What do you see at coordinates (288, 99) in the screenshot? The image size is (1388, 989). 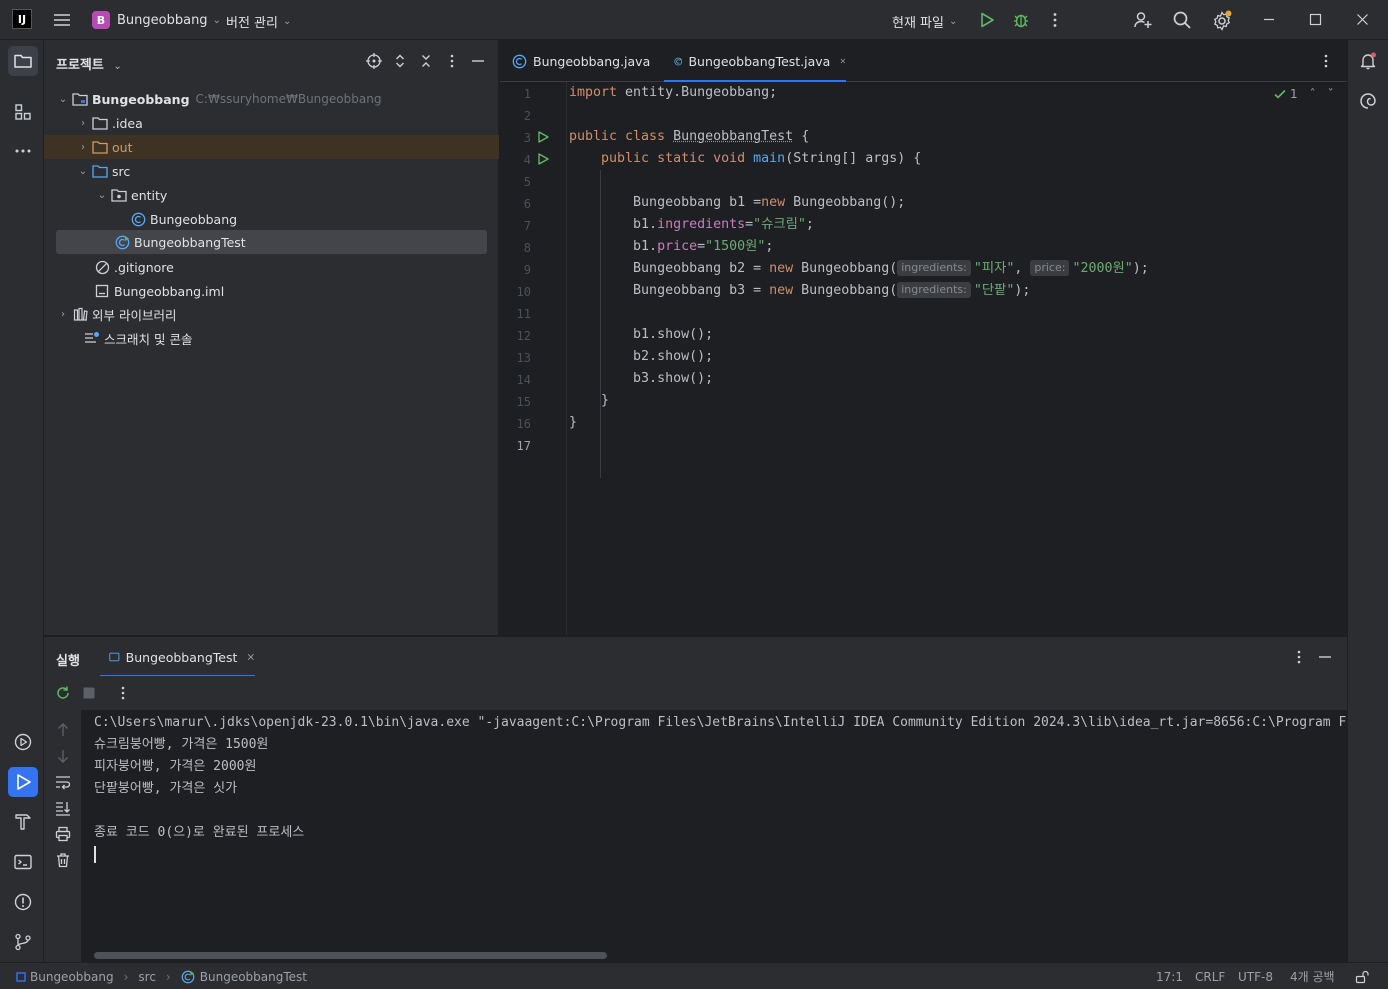 I see `project-root-path: C:₩ssuryhome₩Bungeobbang` at bounding box center [288, 99].